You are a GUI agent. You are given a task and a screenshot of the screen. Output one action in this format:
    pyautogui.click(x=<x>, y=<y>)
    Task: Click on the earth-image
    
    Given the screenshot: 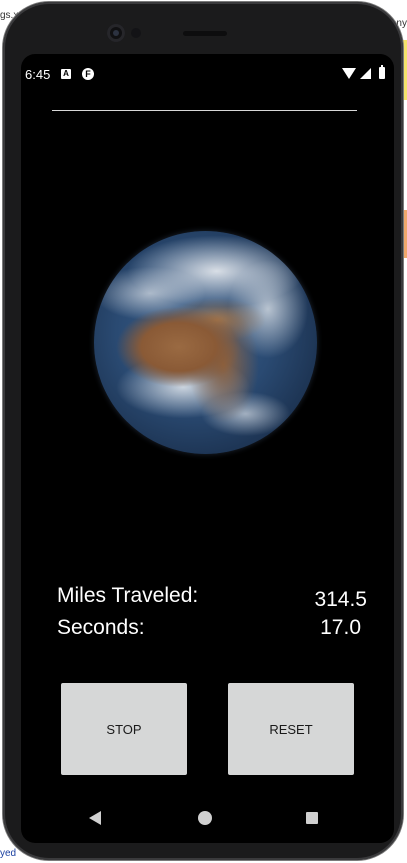 What is the action you would take?
    pyautogui.click(x=205, y=342)
    